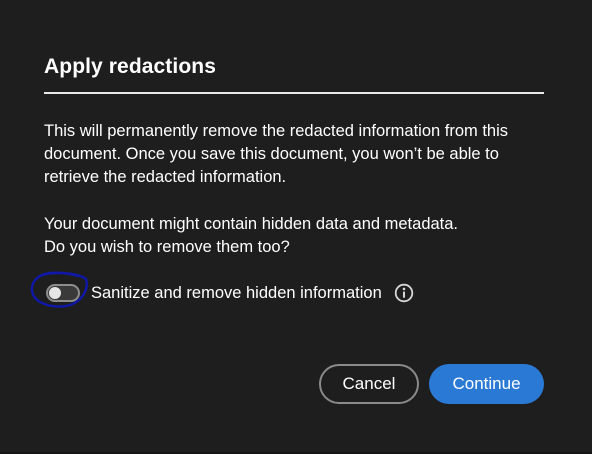 This screenshot has height=454, width=592. Describe the element at coordinates (486, 384) in the screenshot. I see `continue-button: Continue` at that location.